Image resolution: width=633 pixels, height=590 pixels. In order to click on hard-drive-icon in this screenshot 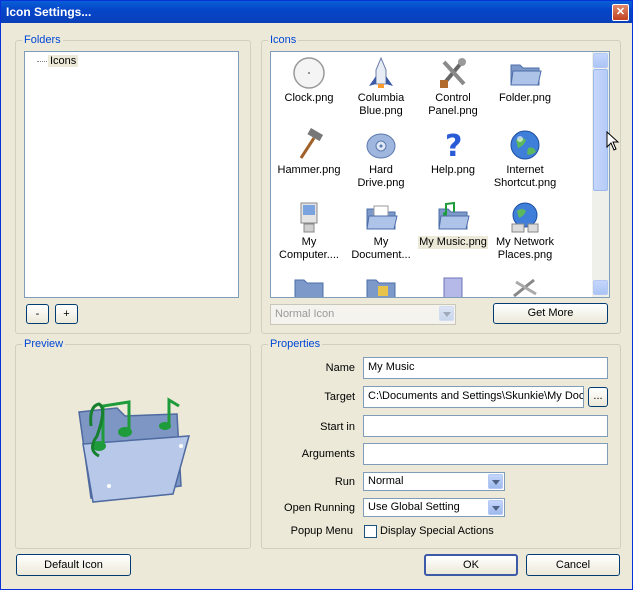, I will do `click(381, 145)`.